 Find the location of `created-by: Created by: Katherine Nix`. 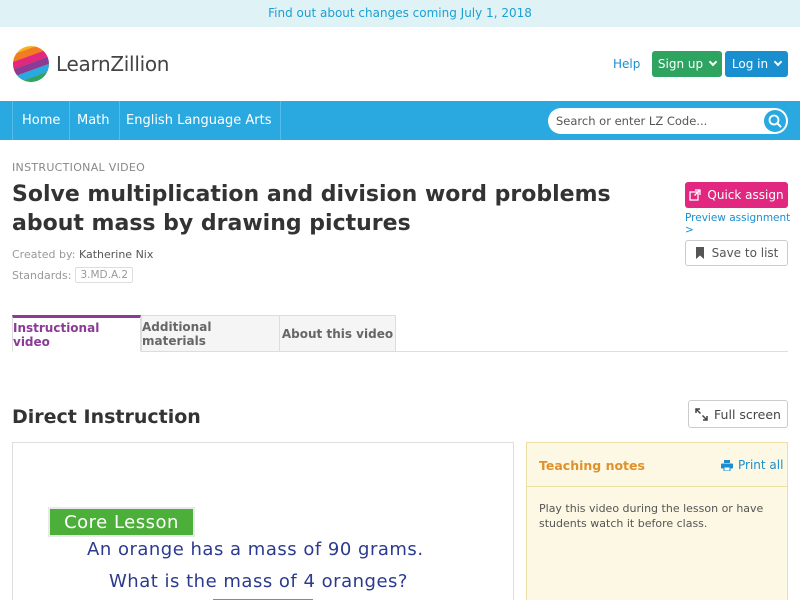

created-by: Created by: Katherine Nix is located at coordinates (82, 254).